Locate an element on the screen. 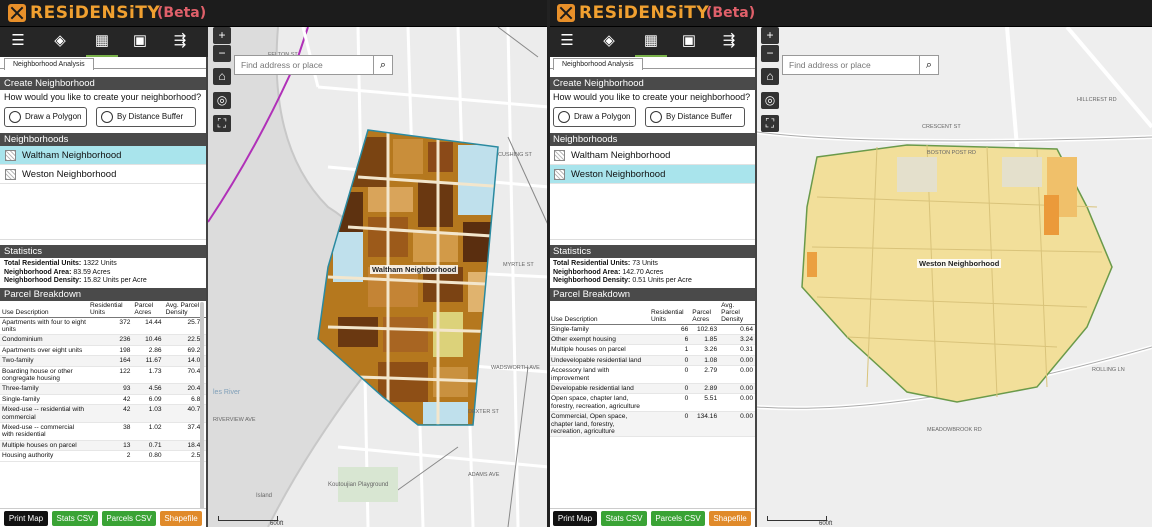 Image resolution: width=1152 pixels, height=527 pixels. table-cell: 1.02 is located at coordinates (148, 431).